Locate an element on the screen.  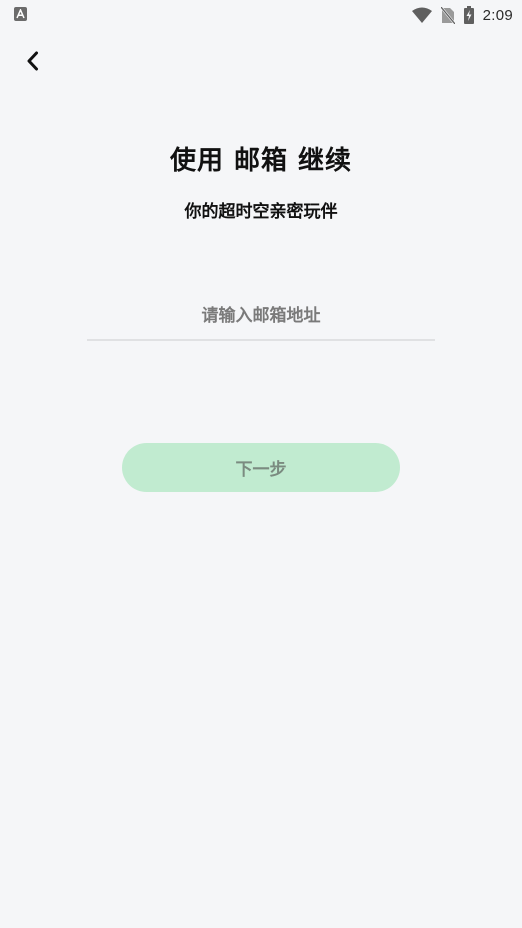
page-subtitle: 你的超时空亲密玩伴 is located at coordinates (261, 212).